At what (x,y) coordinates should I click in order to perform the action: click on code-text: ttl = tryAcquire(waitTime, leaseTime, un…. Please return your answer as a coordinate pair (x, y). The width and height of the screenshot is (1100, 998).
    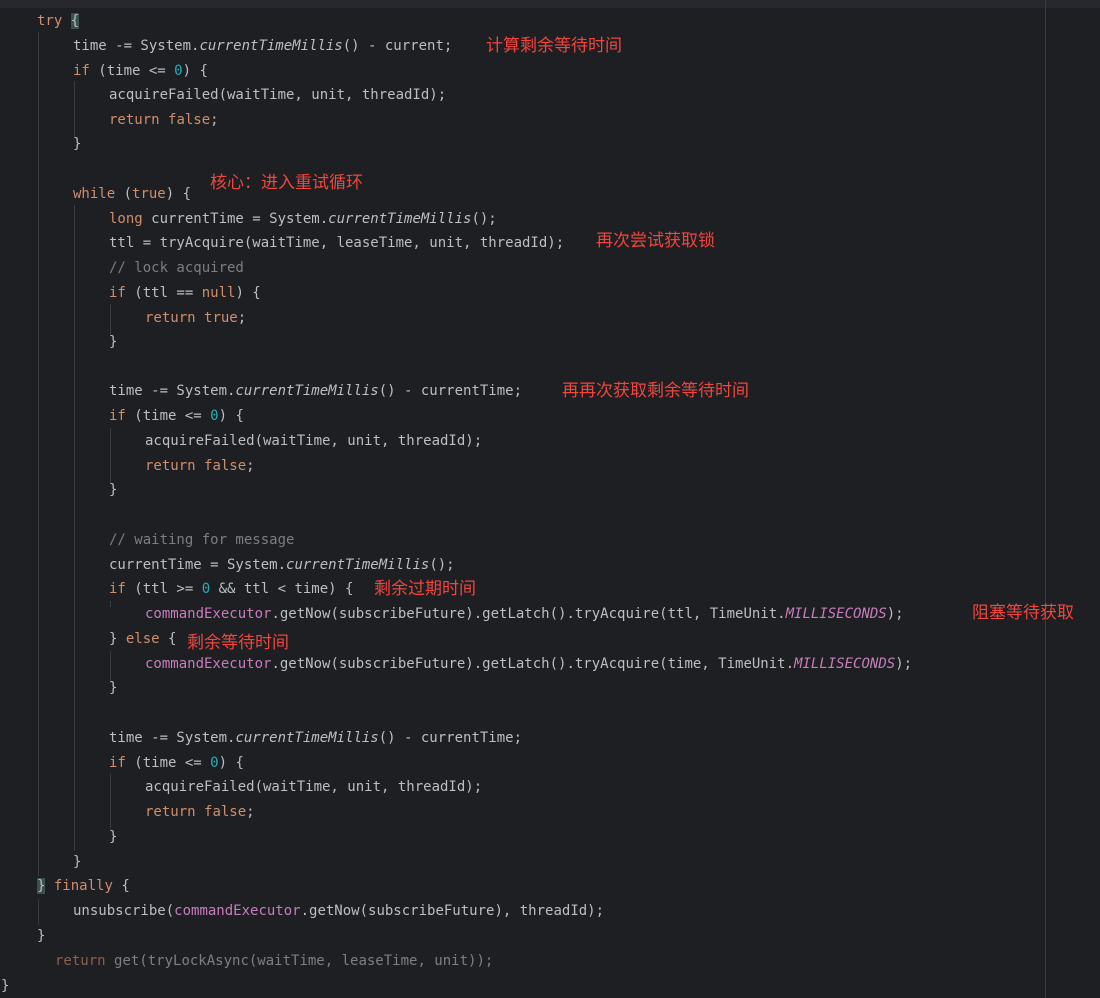
    Looking at the image, I should click on (337, 243).